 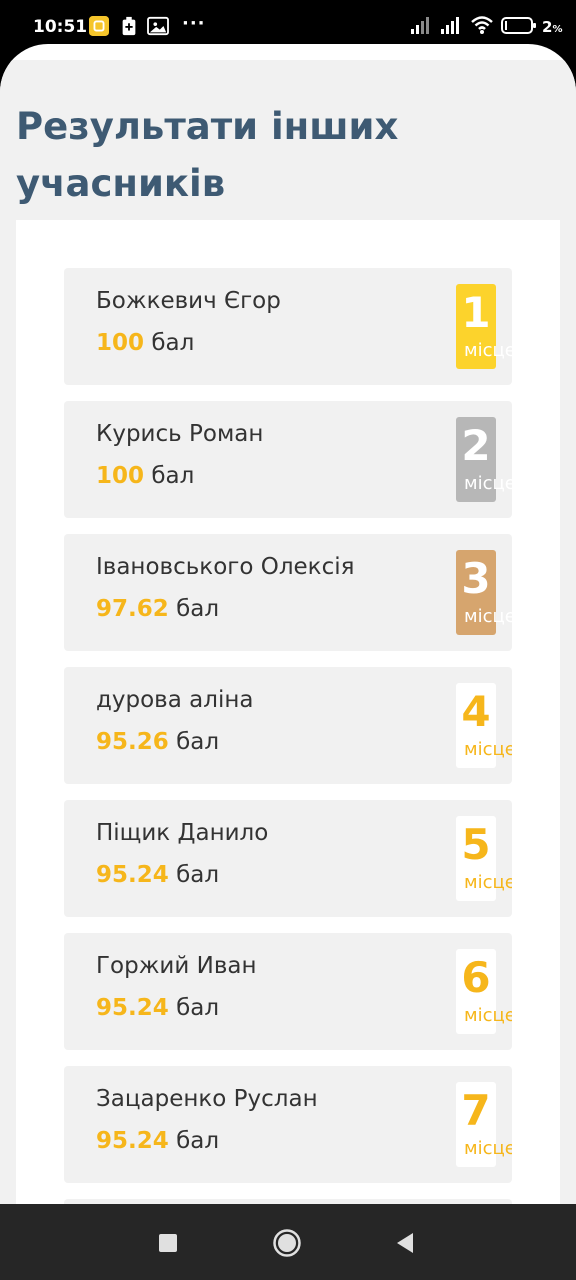 I want to click on place-badge: 1 місце, so click(x=484, y=326).